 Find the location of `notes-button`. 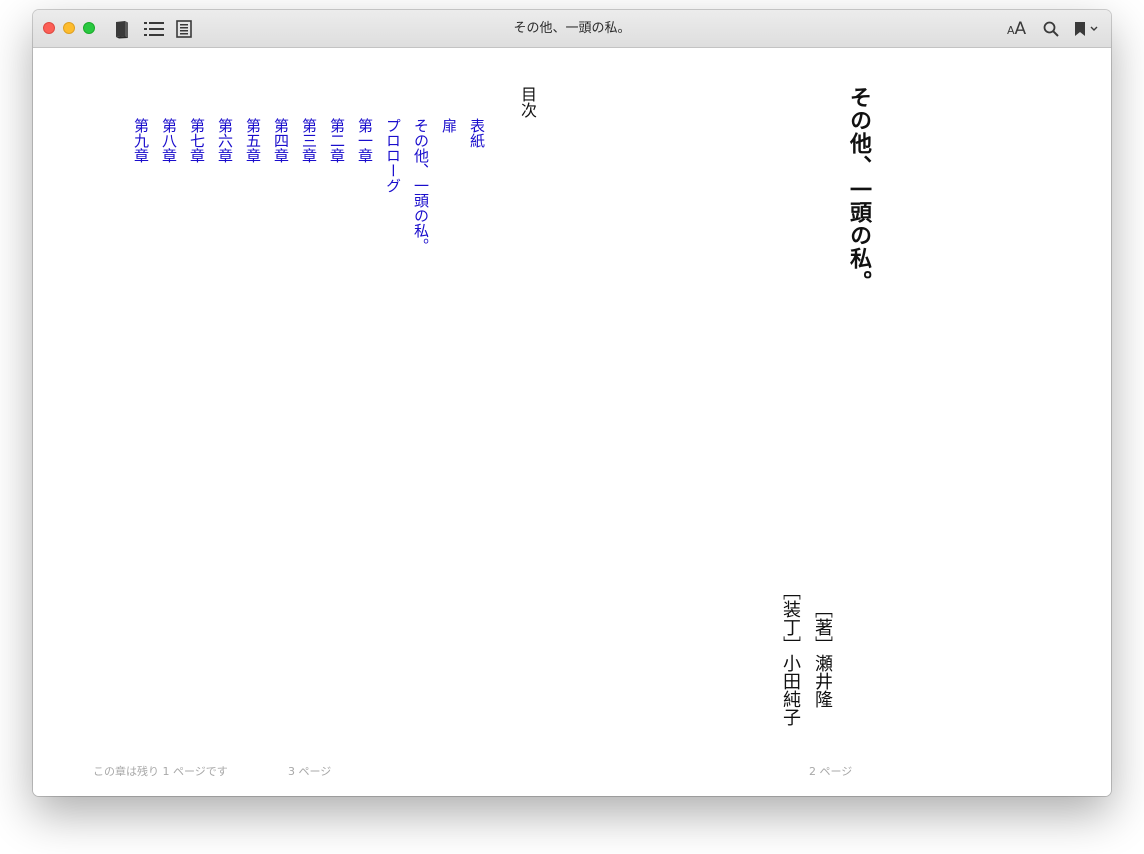

notes-button is located at coordinates (184, 29).